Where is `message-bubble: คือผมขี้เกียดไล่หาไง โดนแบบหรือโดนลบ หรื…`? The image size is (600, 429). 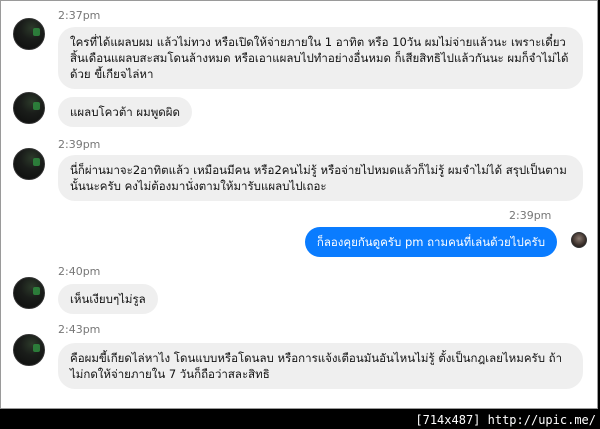 message-bubble: คือผมขี้เกียดไล่หาไง โดนแบบหรือโดนลบ หรื… is located at coordinates (320, 366).